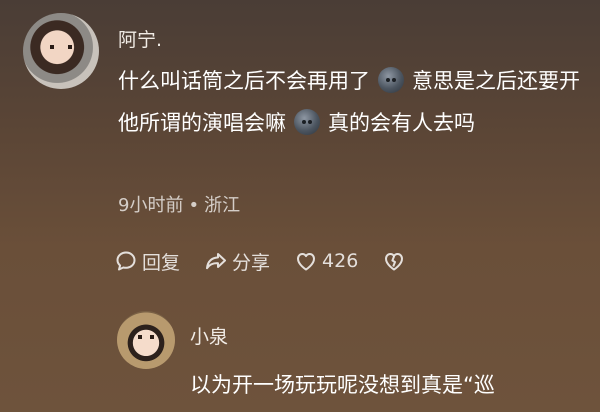  What do you see at coordinates (272, 261) in the screenshot?
I see `comment-actions: 回复 分享 426` at bounding box center [272, 261].